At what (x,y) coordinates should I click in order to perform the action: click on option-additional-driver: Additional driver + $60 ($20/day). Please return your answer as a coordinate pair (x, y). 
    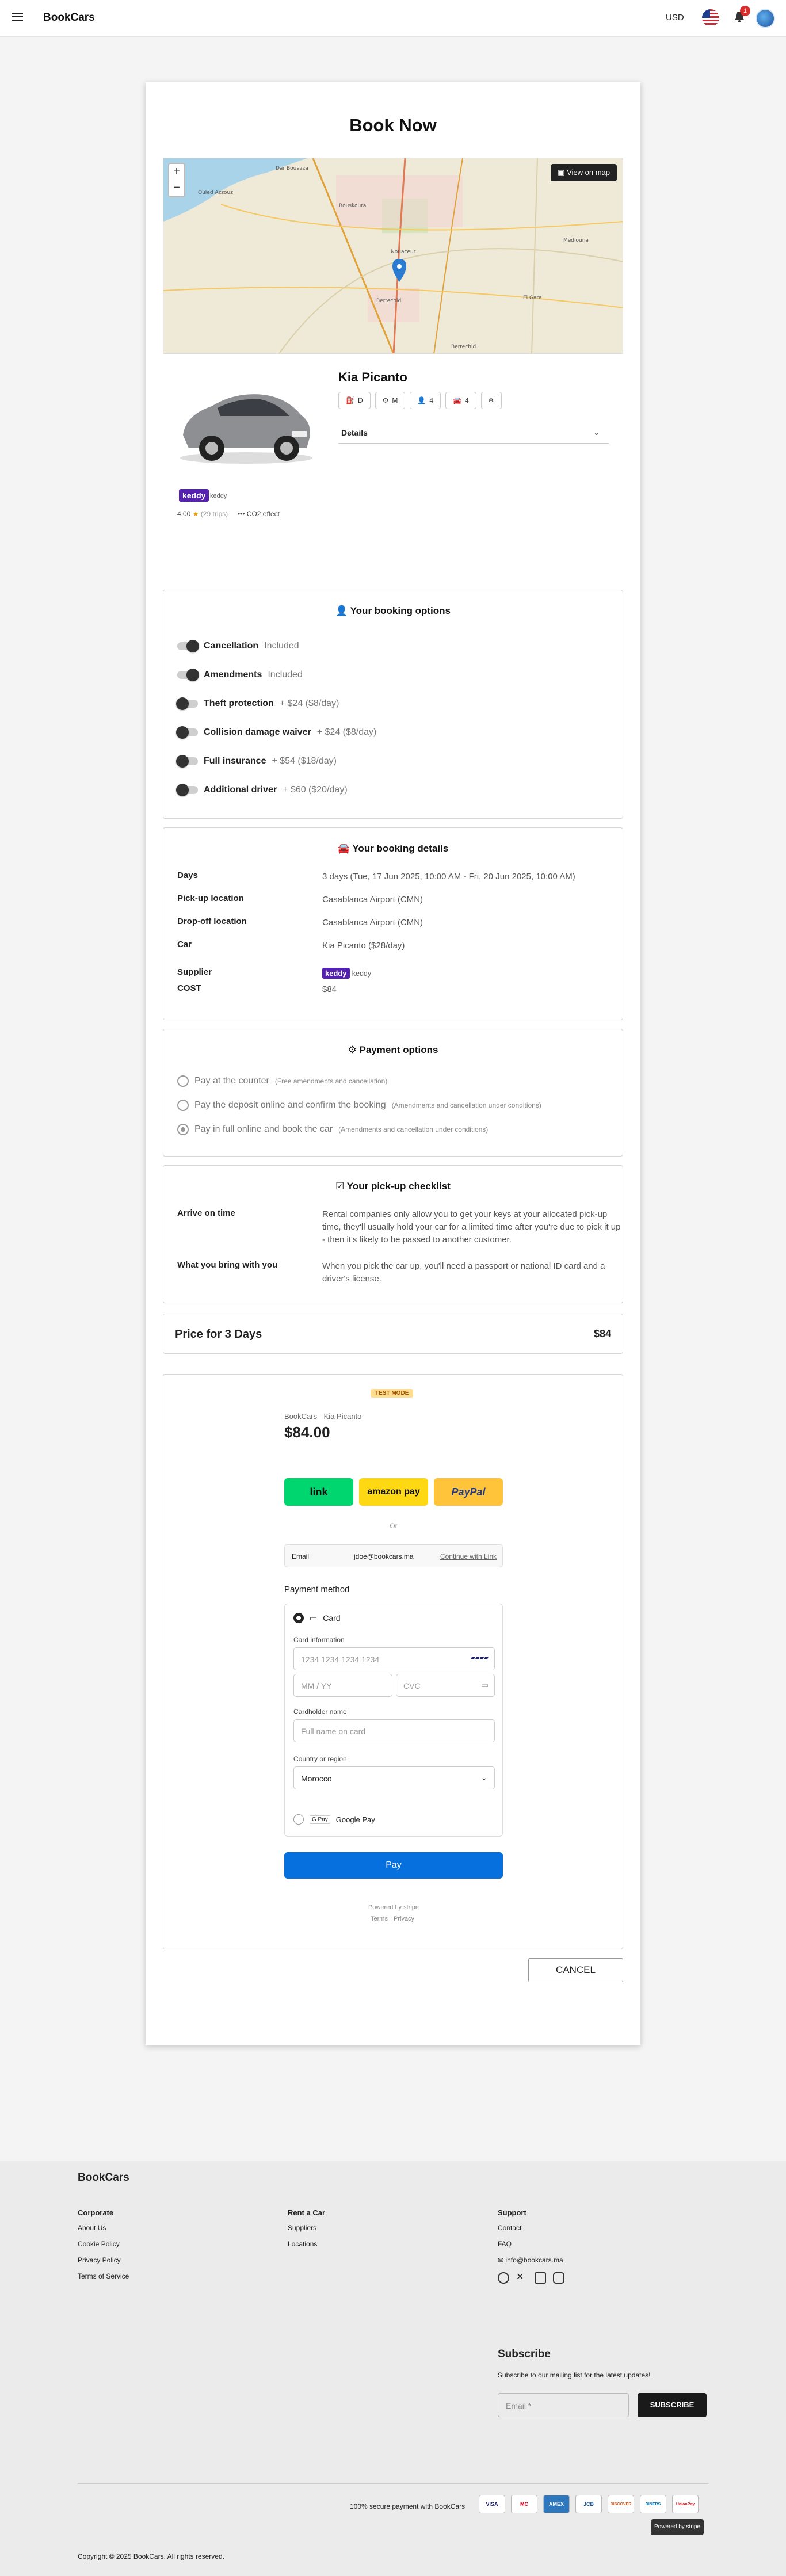
    Looking at the image, I should click on (262, 790).